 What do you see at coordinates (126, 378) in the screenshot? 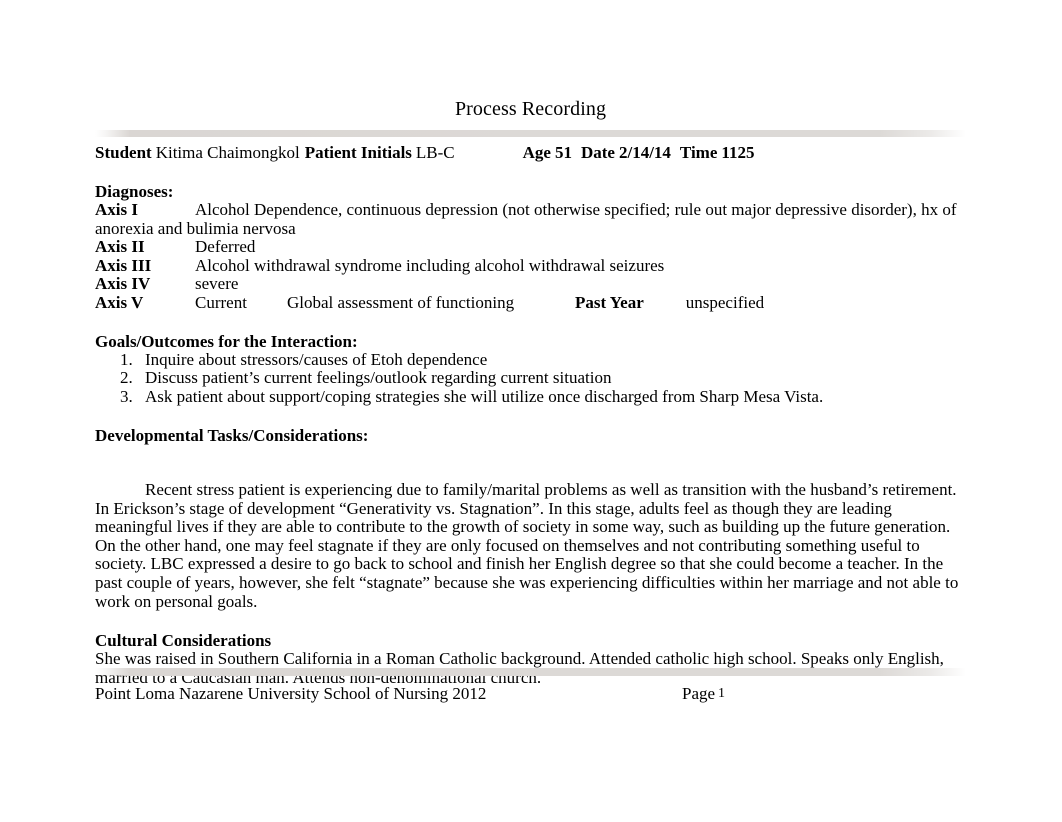
I see `list-item-number: 2.` at bounding box center [126, 378].